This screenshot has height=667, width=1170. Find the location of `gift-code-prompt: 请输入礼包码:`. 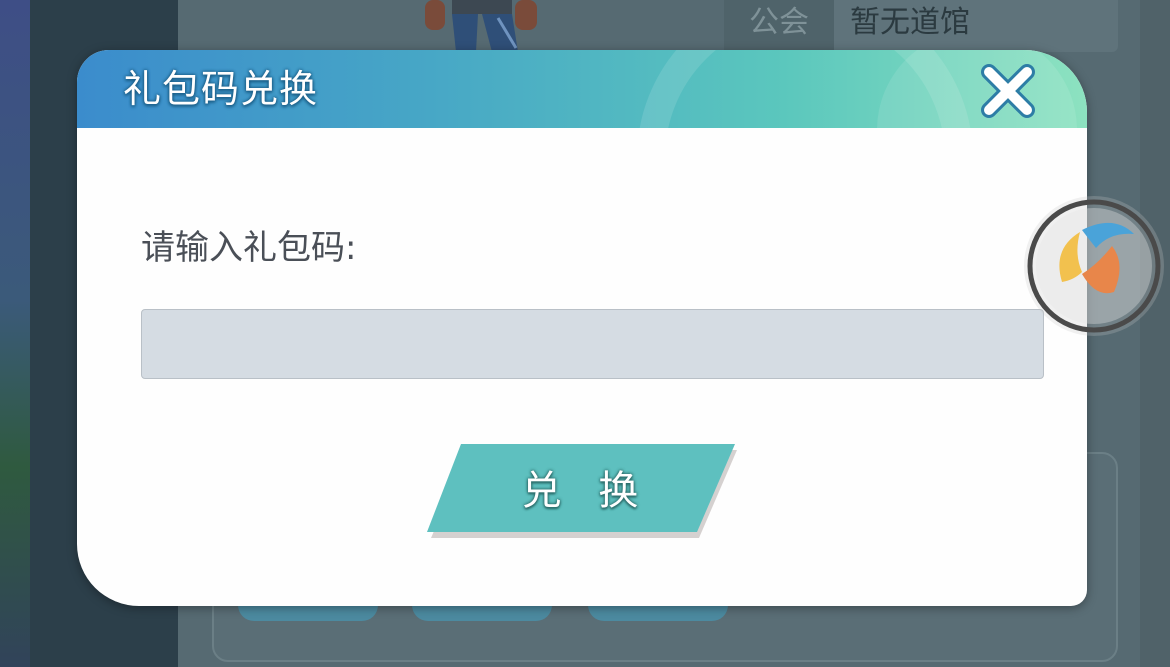

gift-code-prompt: 请输入礼包码: is located at coordinates (249, 248).